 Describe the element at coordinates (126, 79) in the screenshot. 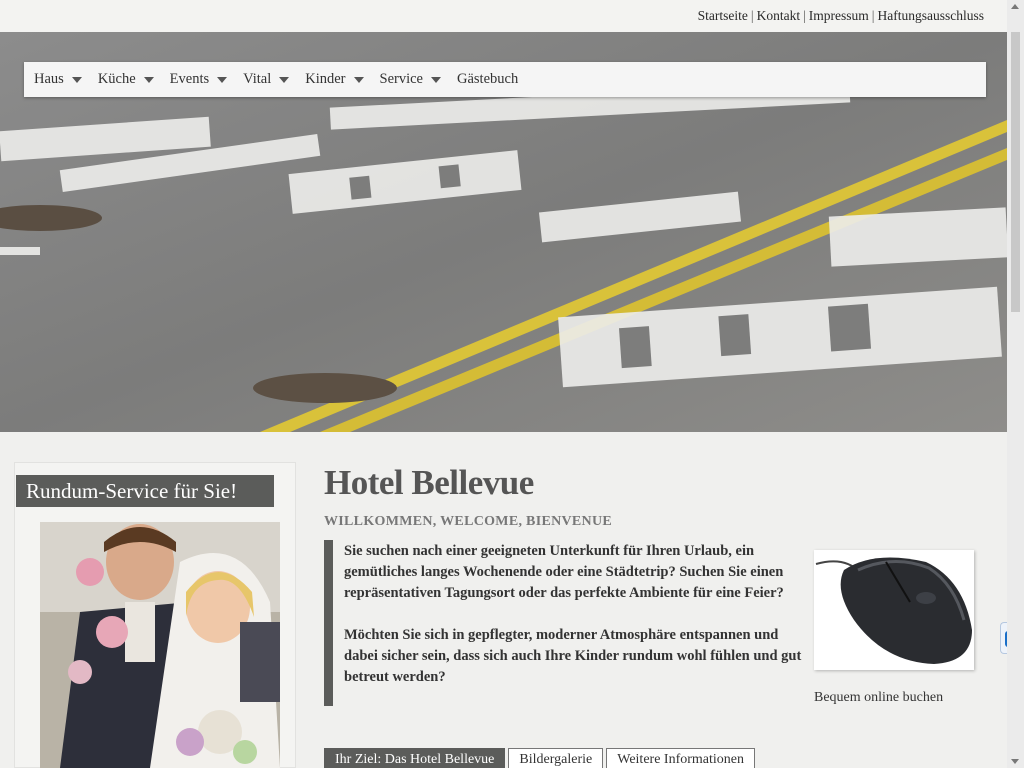

I see `nav-item-kueche: Küche` at that location.